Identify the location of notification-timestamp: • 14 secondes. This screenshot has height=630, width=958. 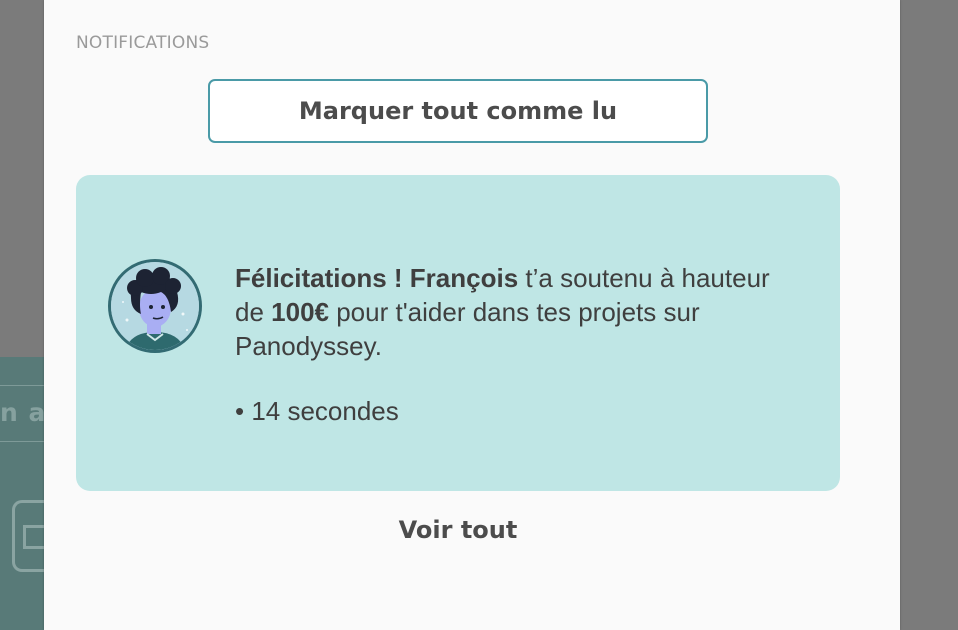
(317, 411).